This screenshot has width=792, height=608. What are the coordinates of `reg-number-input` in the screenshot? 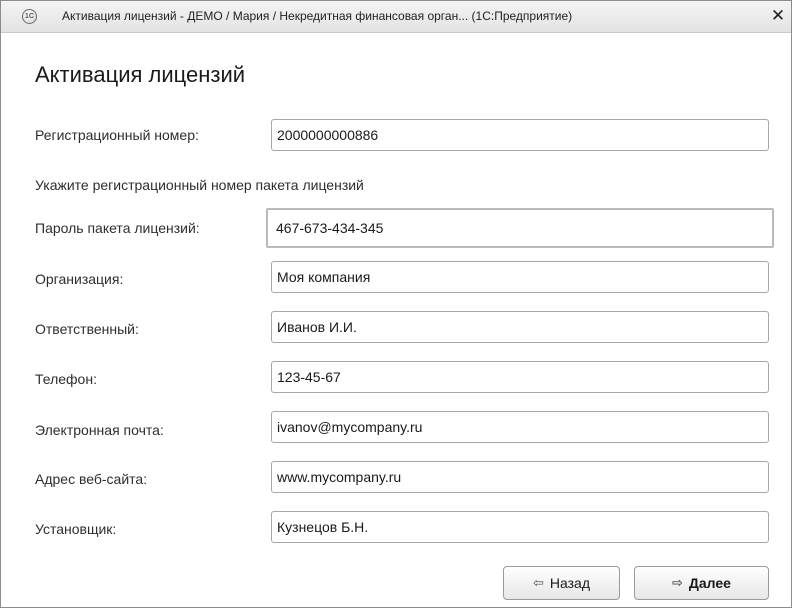 It's located at (520, 135).